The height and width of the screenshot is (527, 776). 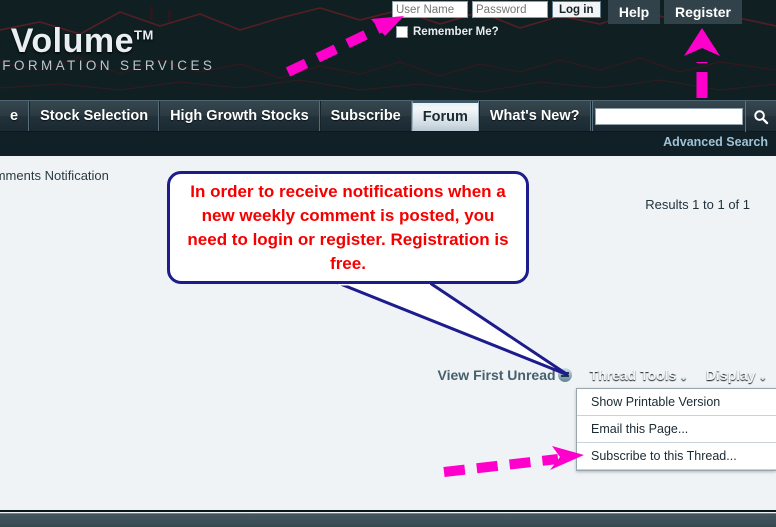 I want to click on nav-tab-stock-selection: Stock Selection, so click(x=94, y=116).